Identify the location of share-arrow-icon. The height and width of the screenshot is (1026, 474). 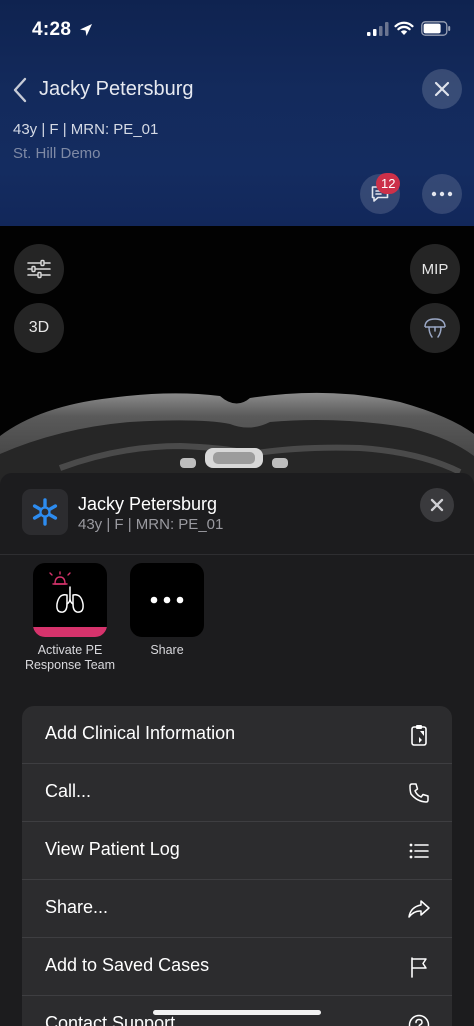
(419, 909).